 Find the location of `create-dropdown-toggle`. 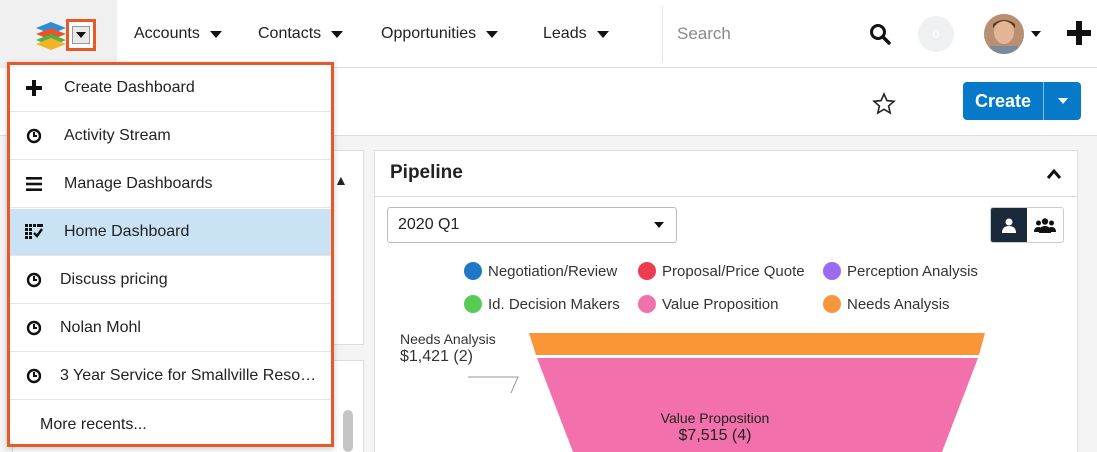

create-dropdown-toggle is located at coordinates (1062, 101).